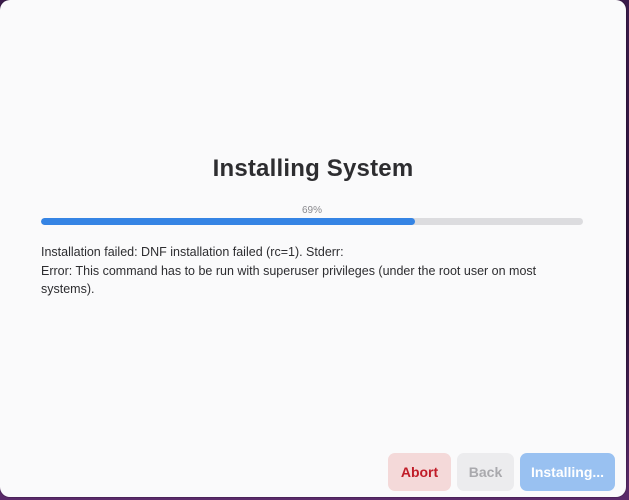  Describe the element at coordinates (419, 472) in the screenshot. I see `abort-button: Abort` at that location.